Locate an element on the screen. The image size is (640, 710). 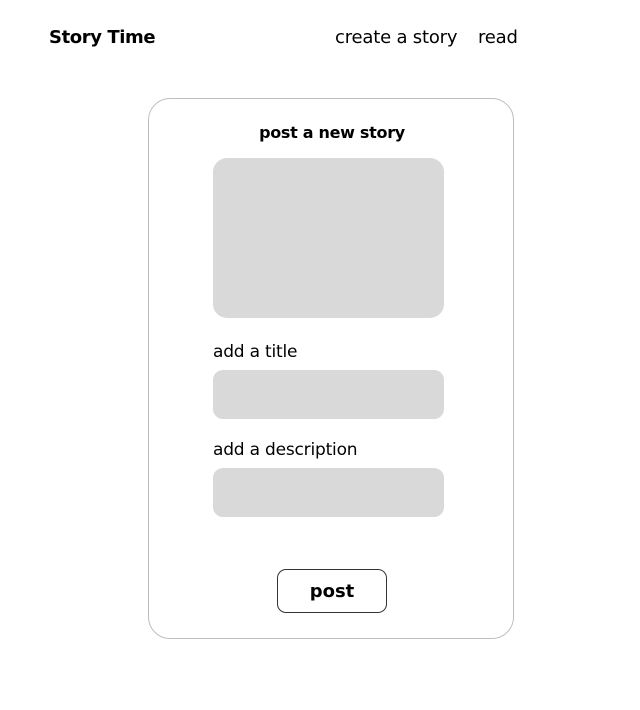
brand-logo-text: Story Time is located at coordinates (102, 37).